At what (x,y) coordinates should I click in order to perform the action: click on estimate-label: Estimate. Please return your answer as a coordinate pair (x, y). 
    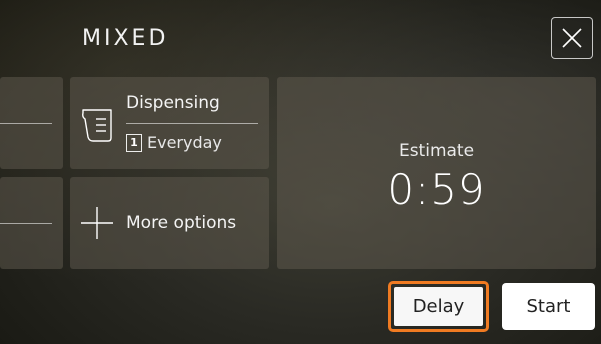
    Looking at the image, I should click on (436, 151).